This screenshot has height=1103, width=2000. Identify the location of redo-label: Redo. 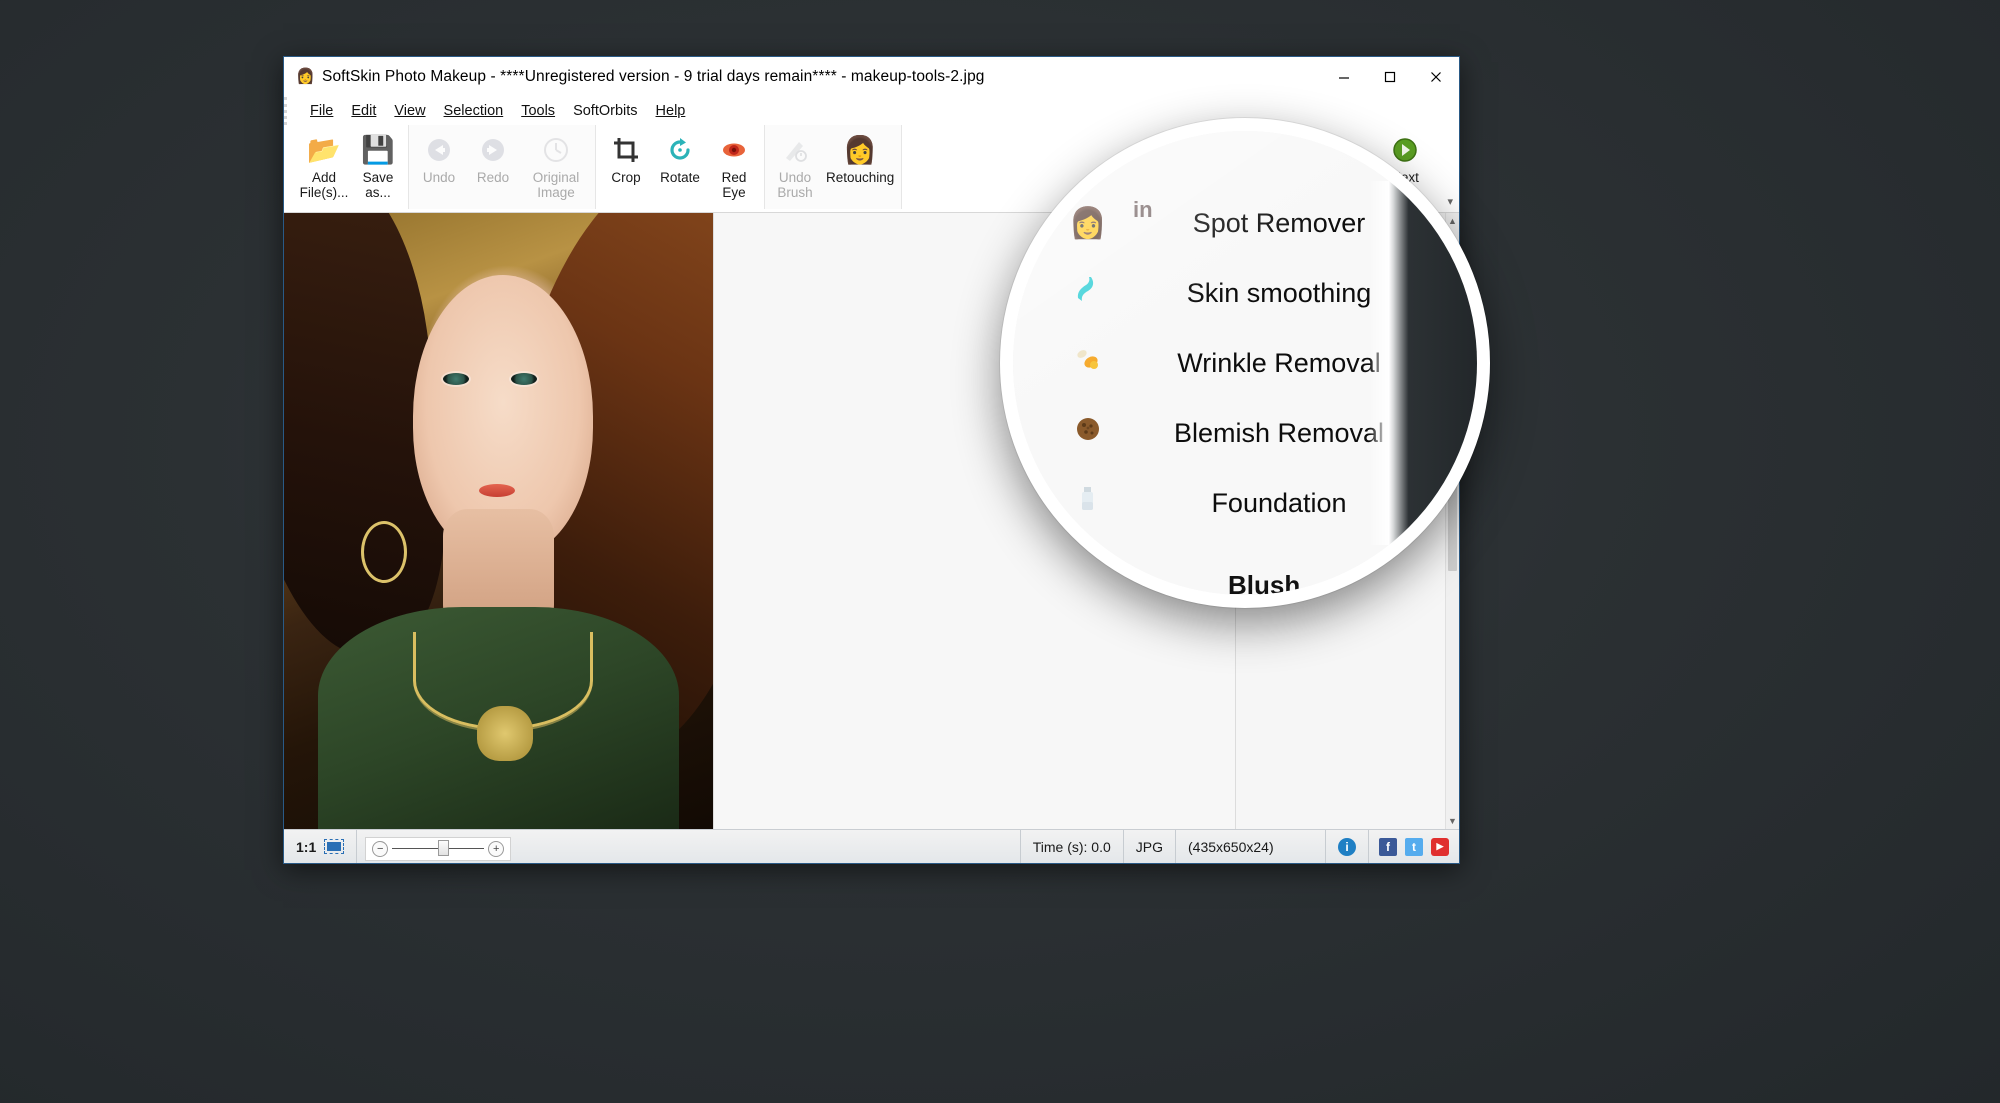
(493, 177).